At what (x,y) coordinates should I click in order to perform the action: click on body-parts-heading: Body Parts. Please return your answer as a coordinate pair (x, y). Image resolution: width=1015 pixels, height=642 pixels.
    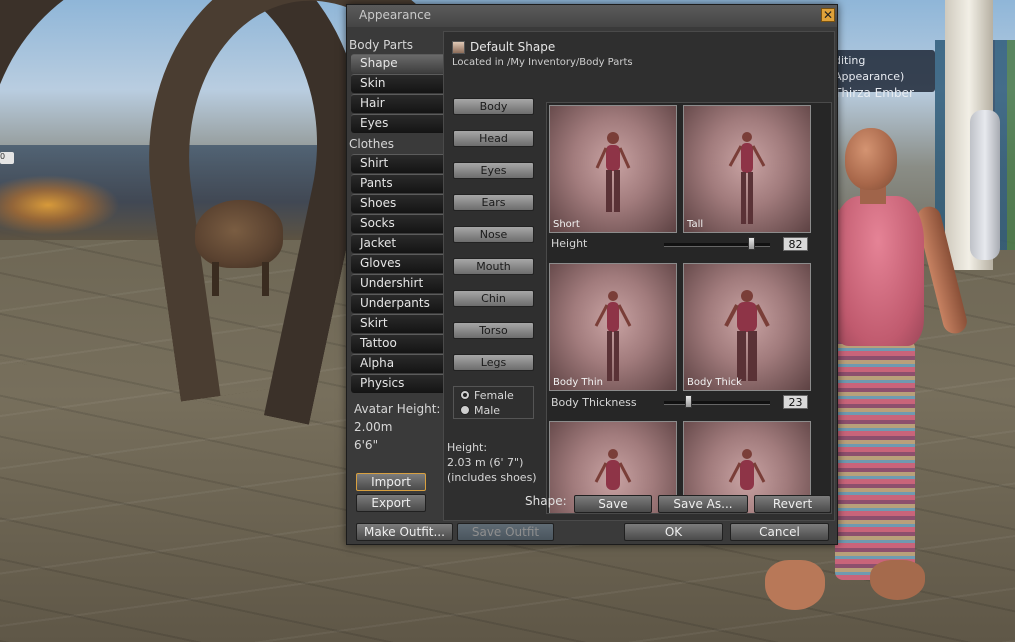
    Looking at the image, I should click on (381, 45).